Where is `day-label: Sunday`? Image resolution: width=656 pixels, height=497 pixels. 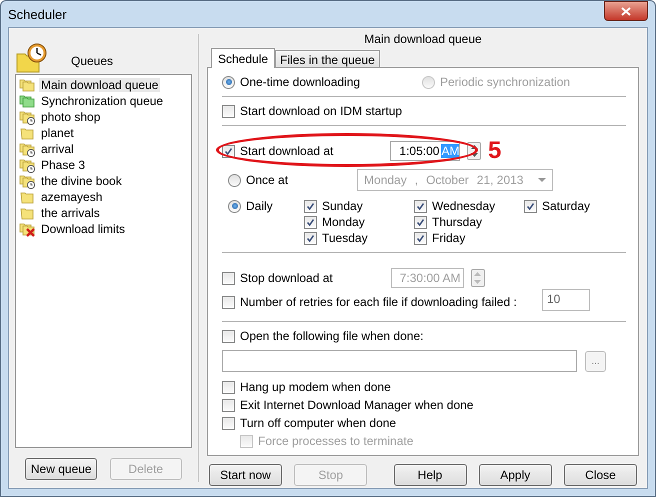
day-label: Sunday is located at coordinates (342, 206).